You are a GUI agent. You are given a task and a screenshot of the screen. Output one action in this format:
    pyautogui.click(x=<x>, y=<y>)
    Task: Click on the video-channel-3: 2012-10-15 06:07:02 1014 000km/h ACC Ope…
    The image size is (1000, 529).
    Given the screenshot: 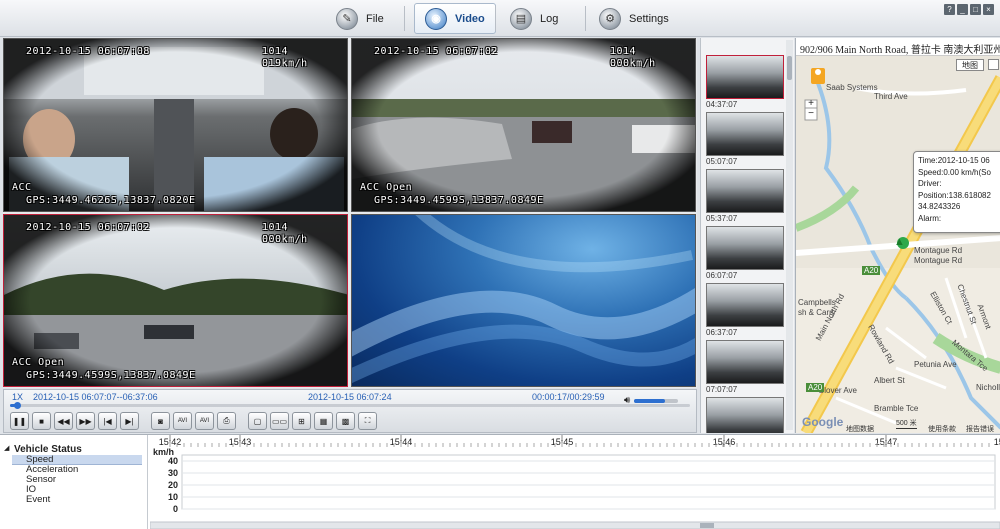 What is the action you would take?
    pyautogui.click(x=175, y=300)
    